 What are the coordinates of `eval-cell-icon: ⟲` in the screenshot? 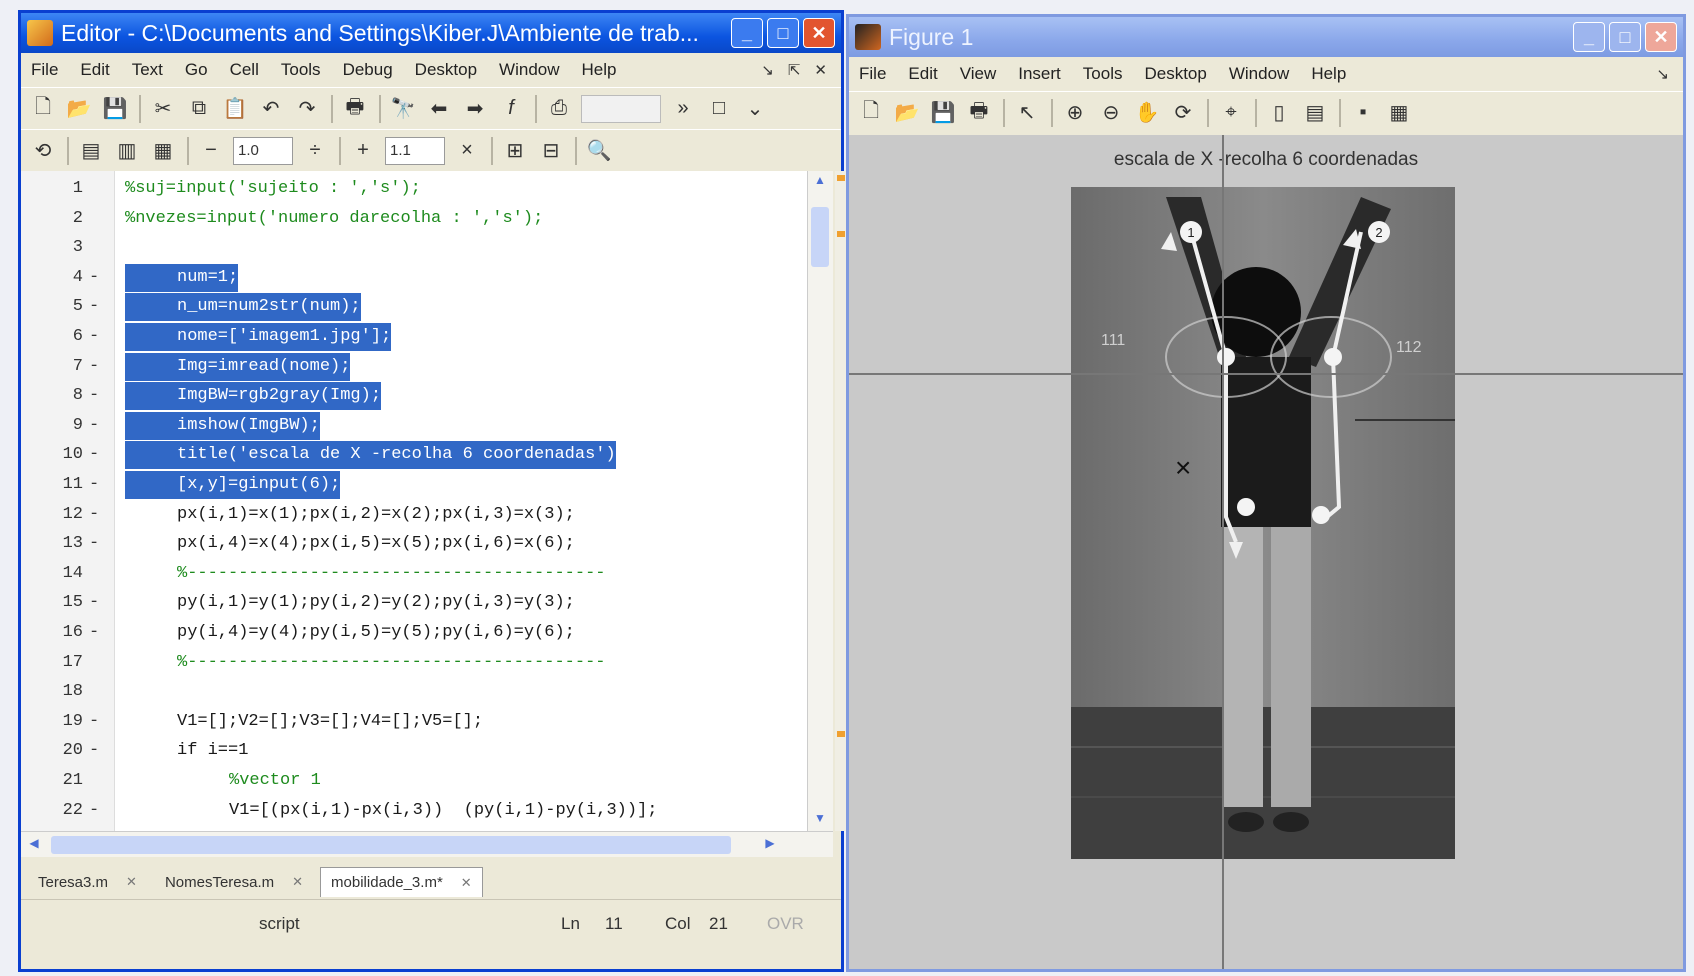 It's located at (43, 151).